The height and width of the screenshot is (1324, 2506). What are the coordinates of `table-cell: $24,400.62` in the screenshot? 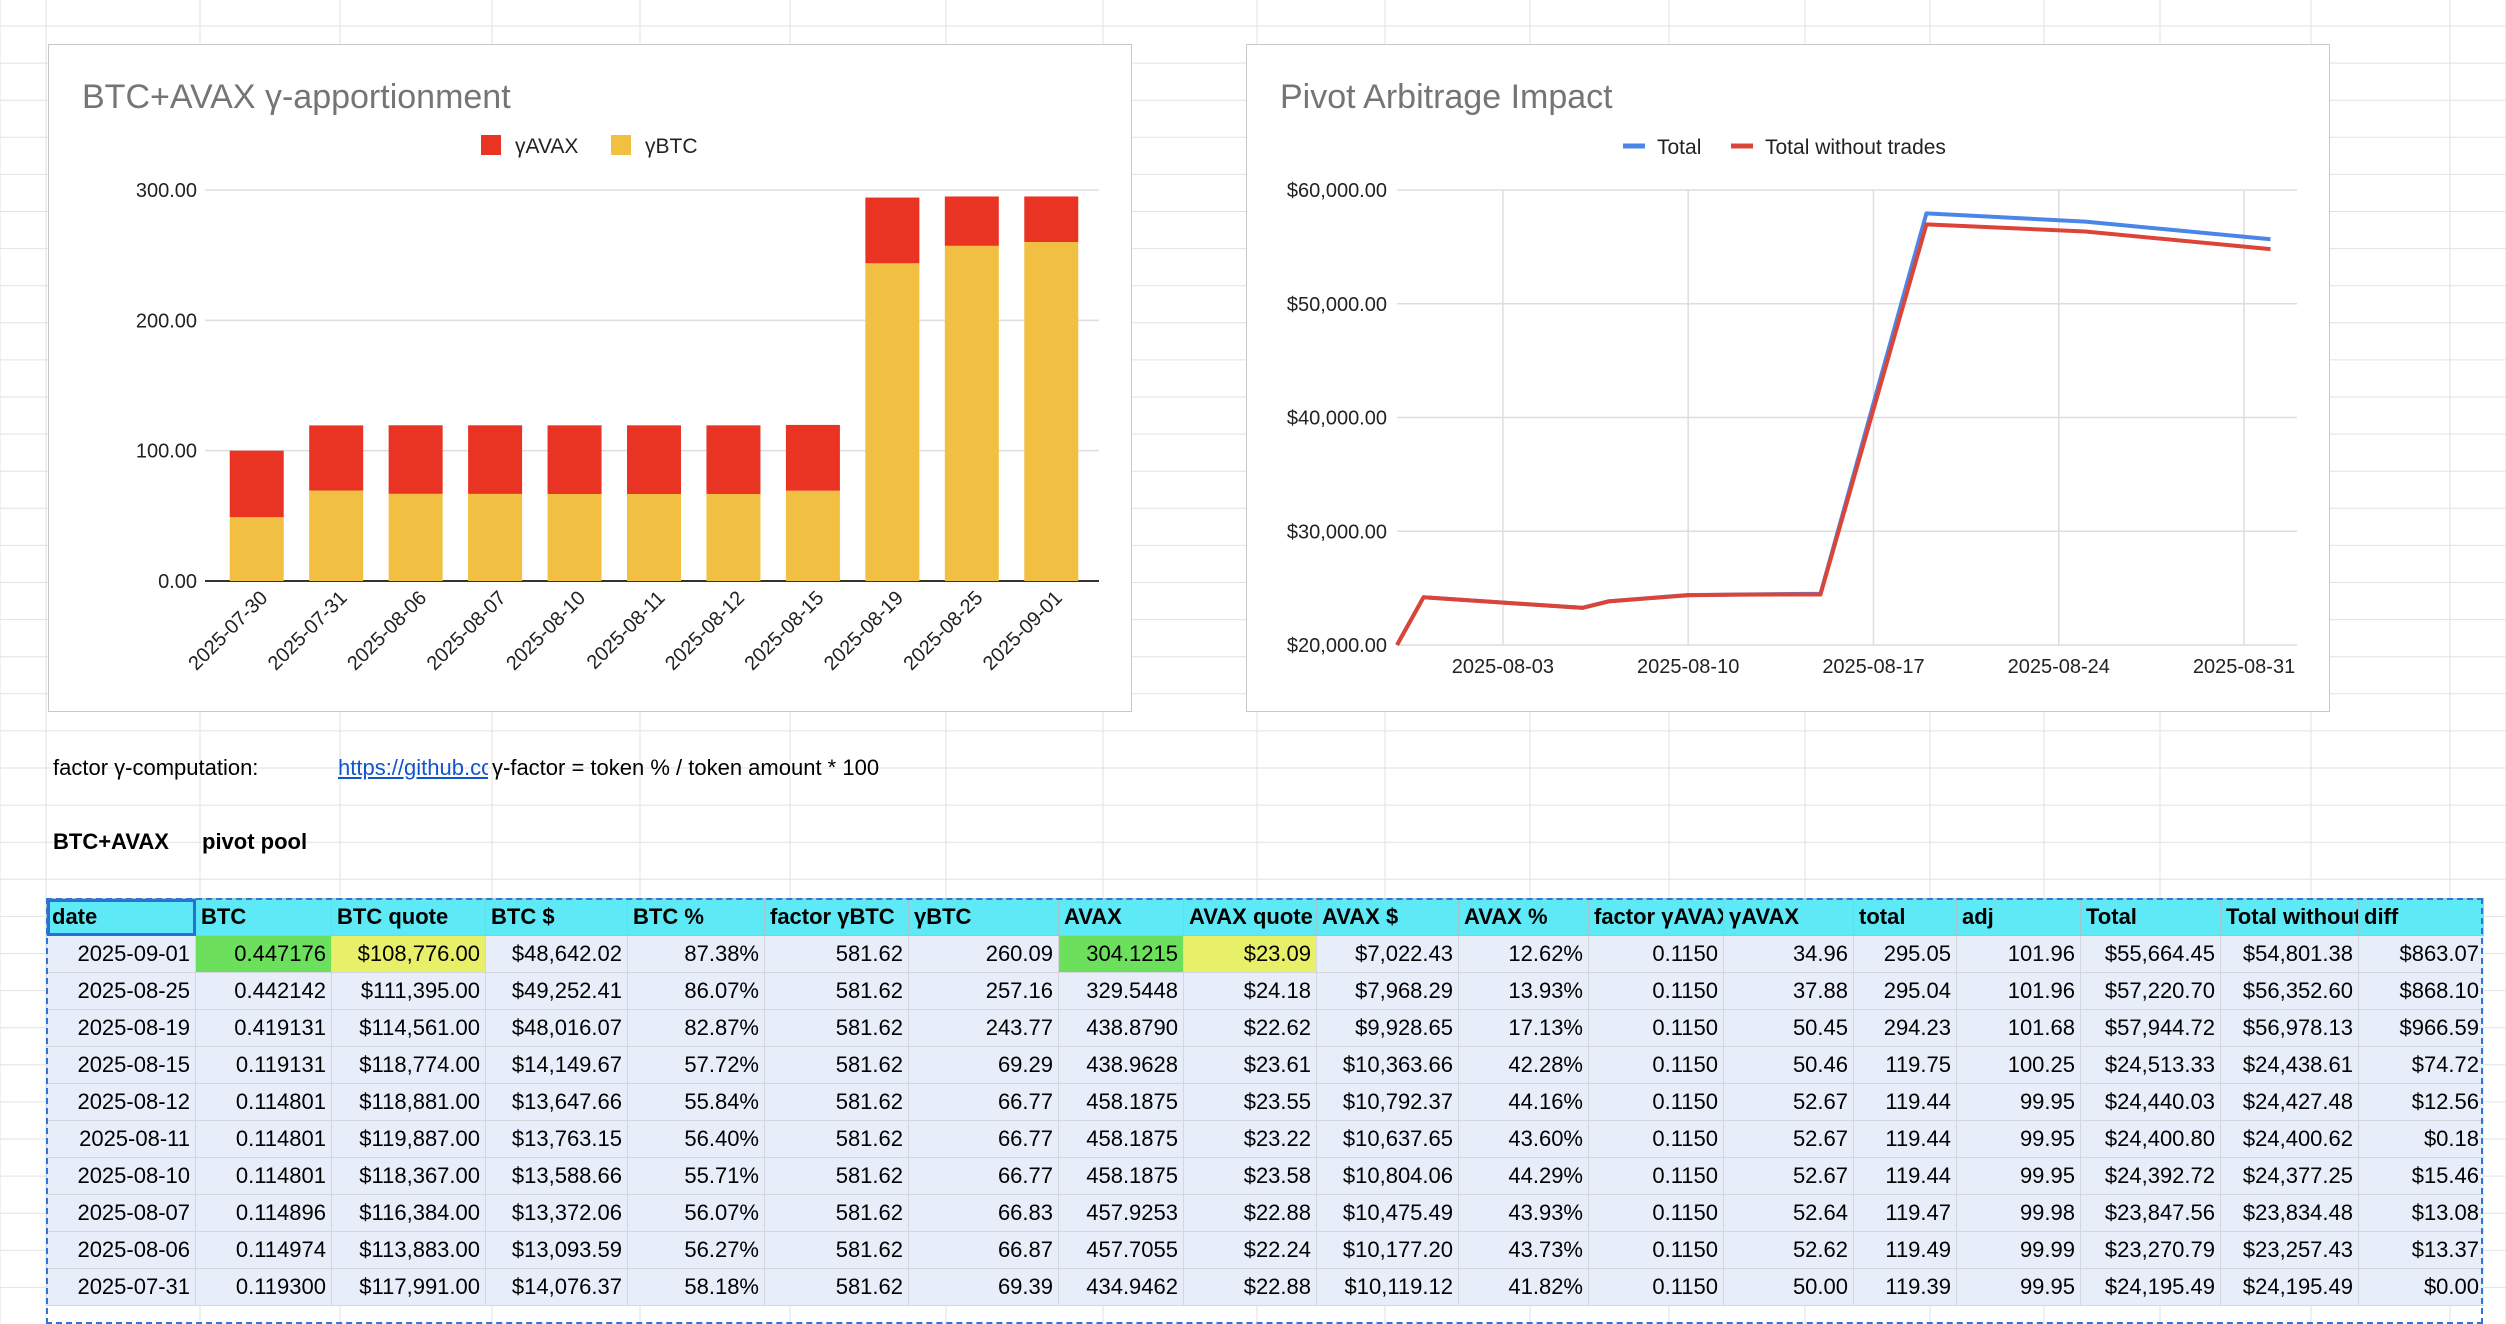 It's located at (2289, 1139).